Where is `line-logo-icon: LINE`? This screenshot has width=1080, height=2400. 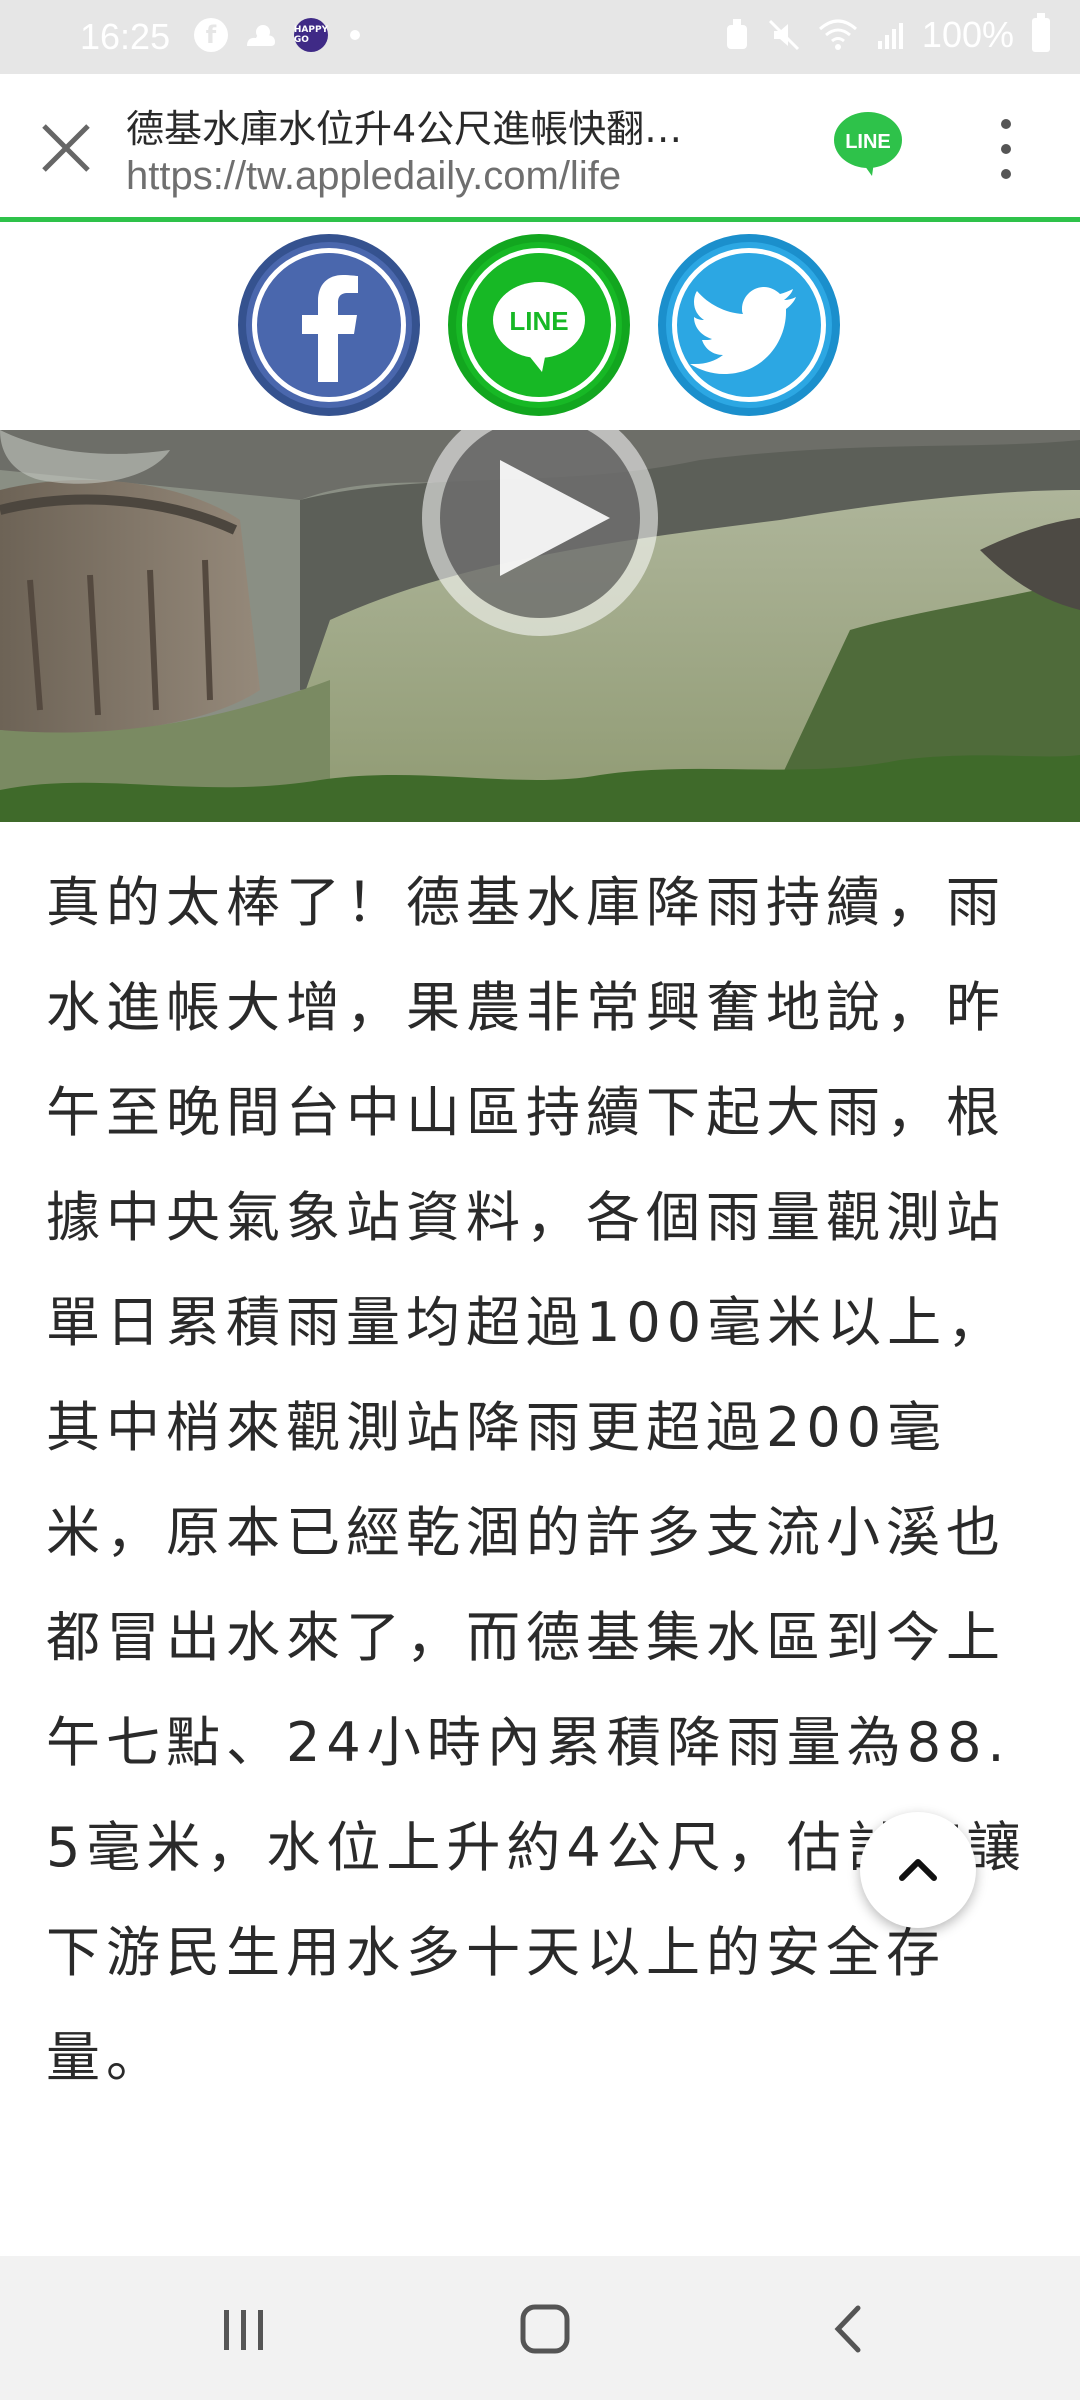
line-logo-icon: LINE is located at coordinates (868, 144).